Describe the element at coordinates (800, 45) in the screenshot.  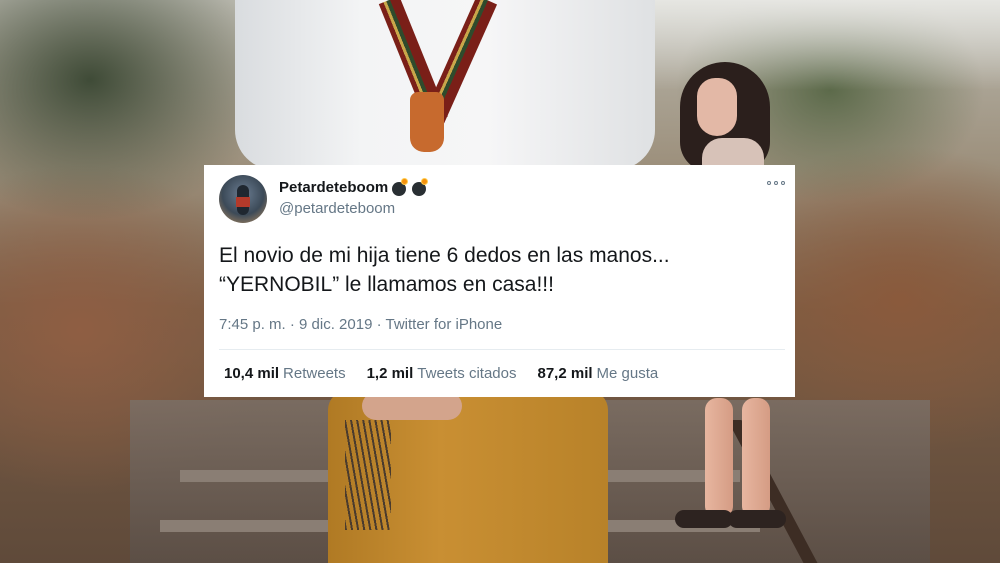
I see `sky` at that location.